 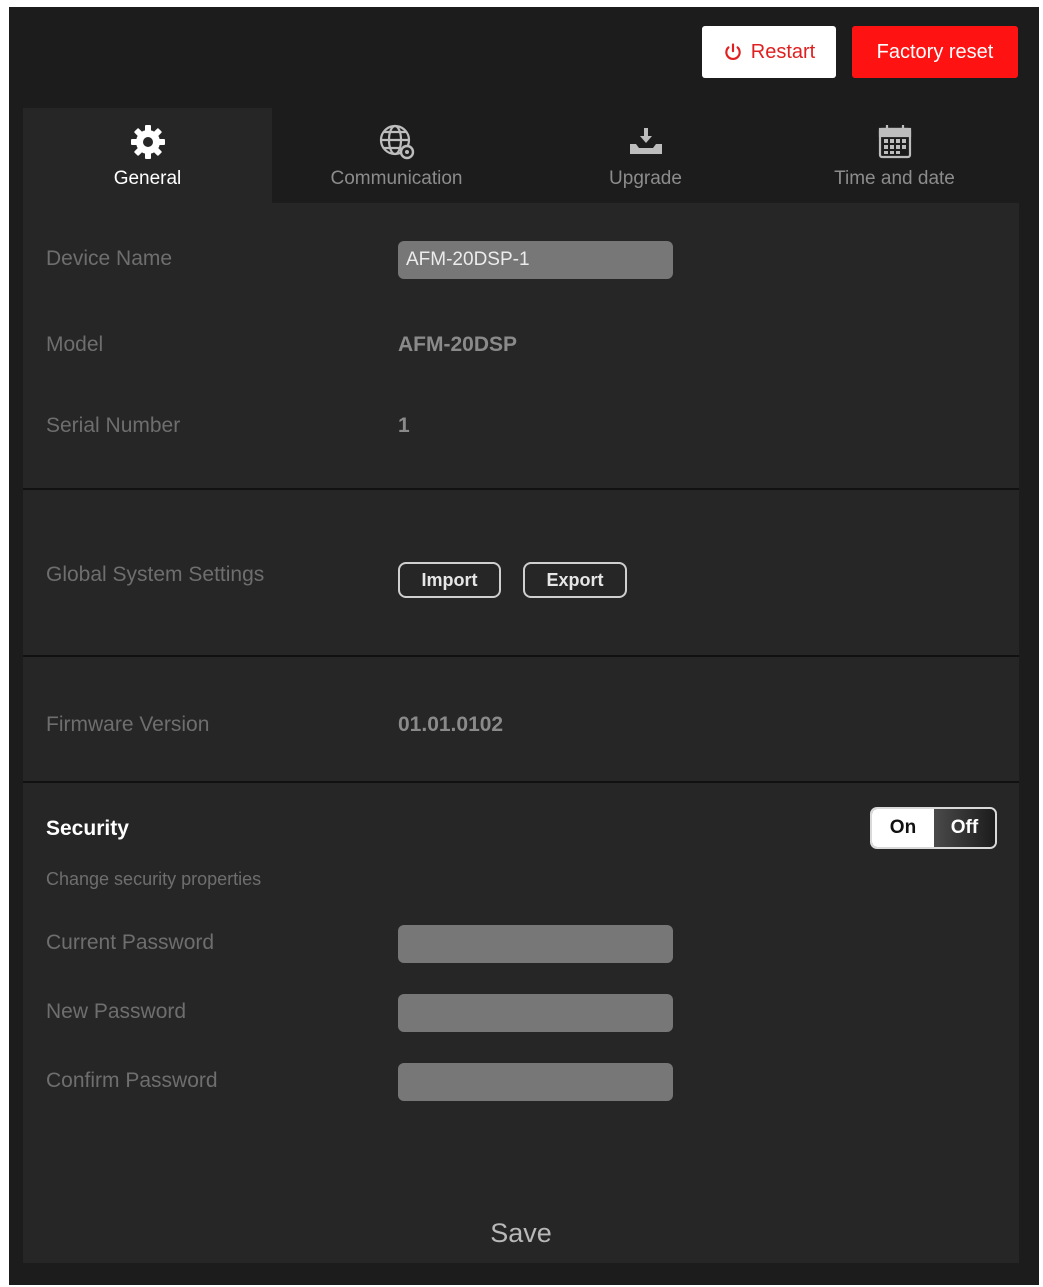 I want to click on global-settings-section: Global System Settings Import Export, so click(x=521, y=573).